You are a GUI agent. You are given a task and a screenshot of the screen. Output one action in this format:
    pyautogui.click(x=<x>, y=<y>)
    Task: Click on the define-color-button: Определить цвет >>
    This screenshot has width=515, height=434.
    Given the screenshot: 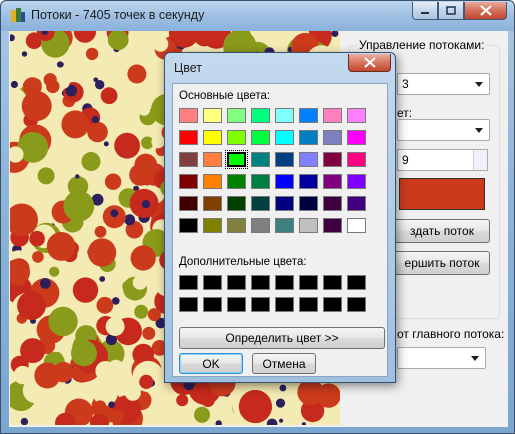 What is the action you would take?
    pyautogui.click(x=282, y=338)
    